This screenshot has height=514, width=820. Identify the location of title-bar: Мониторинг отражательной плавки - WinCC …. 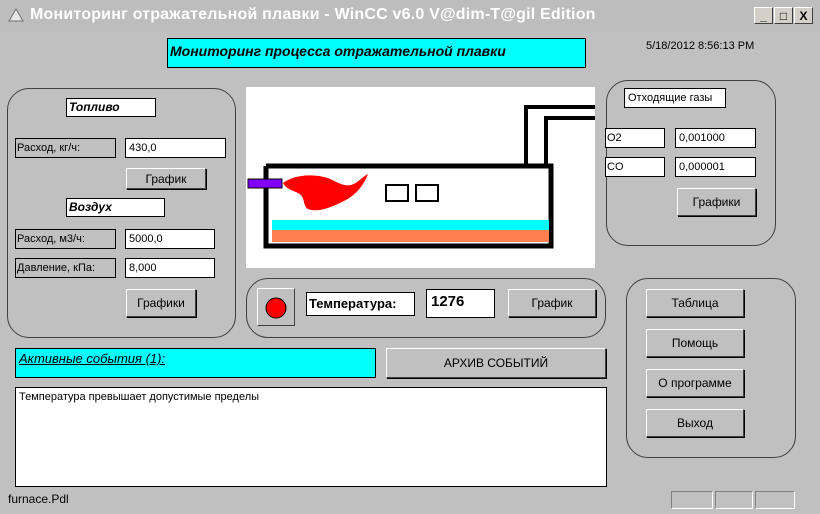
(410, 16).